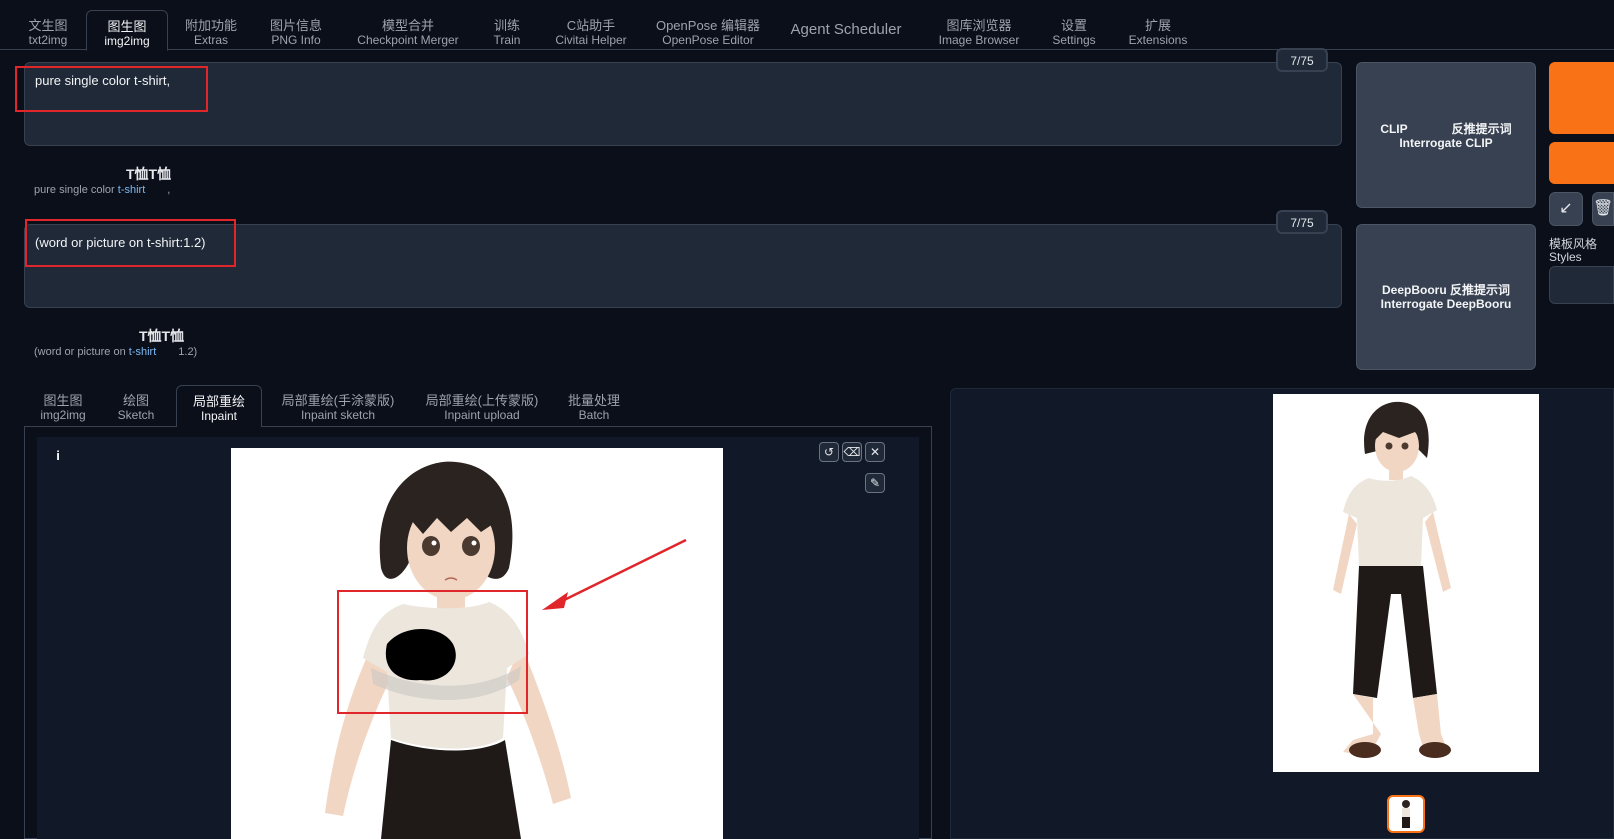  I want to click on button-label-en: Interrogate DeepBooru, so click(1446, 304).